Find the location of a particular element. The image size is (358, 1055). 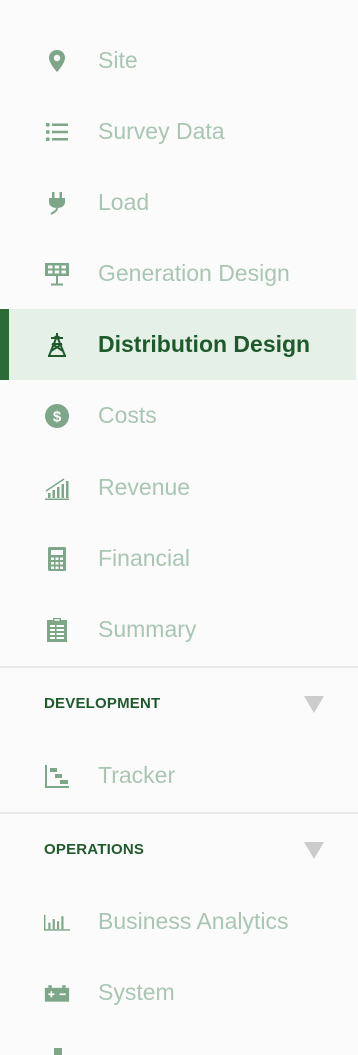

section-title: OPERATIONS is located at coordinates (94, 849).